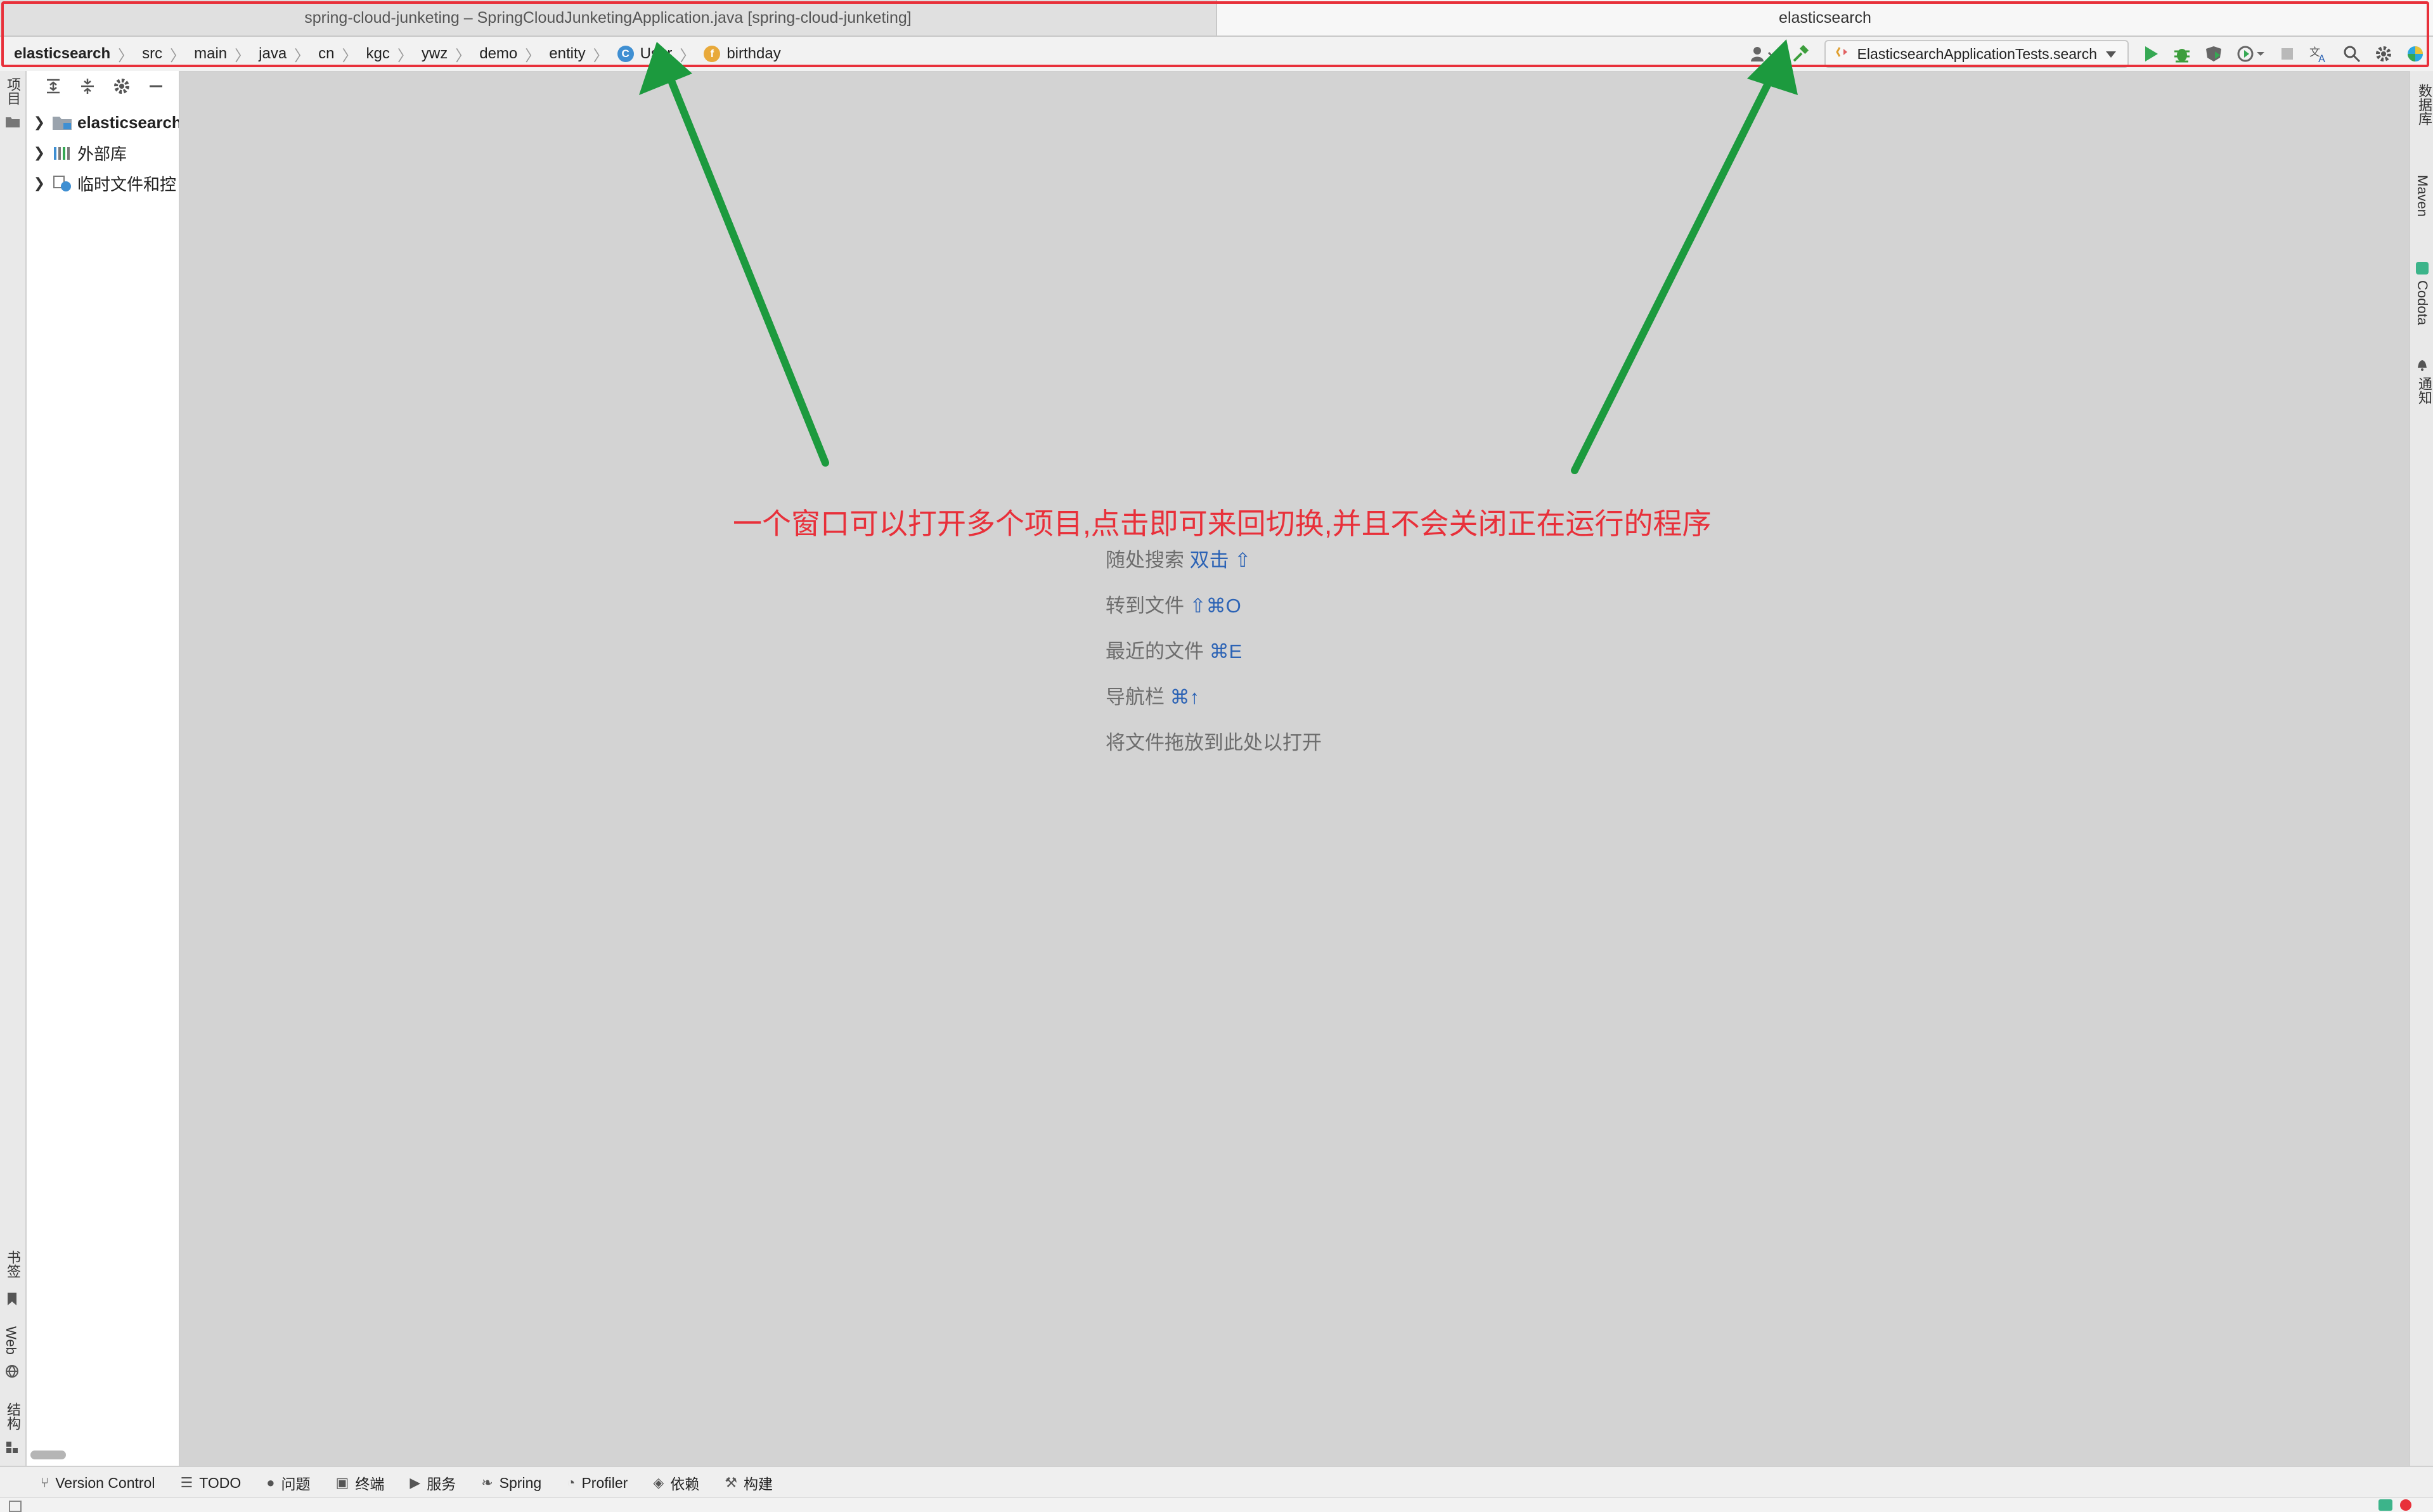 The image size is (2433, 1512). I want to click on bottom-tab-label: 终端, so click(370, 1484).